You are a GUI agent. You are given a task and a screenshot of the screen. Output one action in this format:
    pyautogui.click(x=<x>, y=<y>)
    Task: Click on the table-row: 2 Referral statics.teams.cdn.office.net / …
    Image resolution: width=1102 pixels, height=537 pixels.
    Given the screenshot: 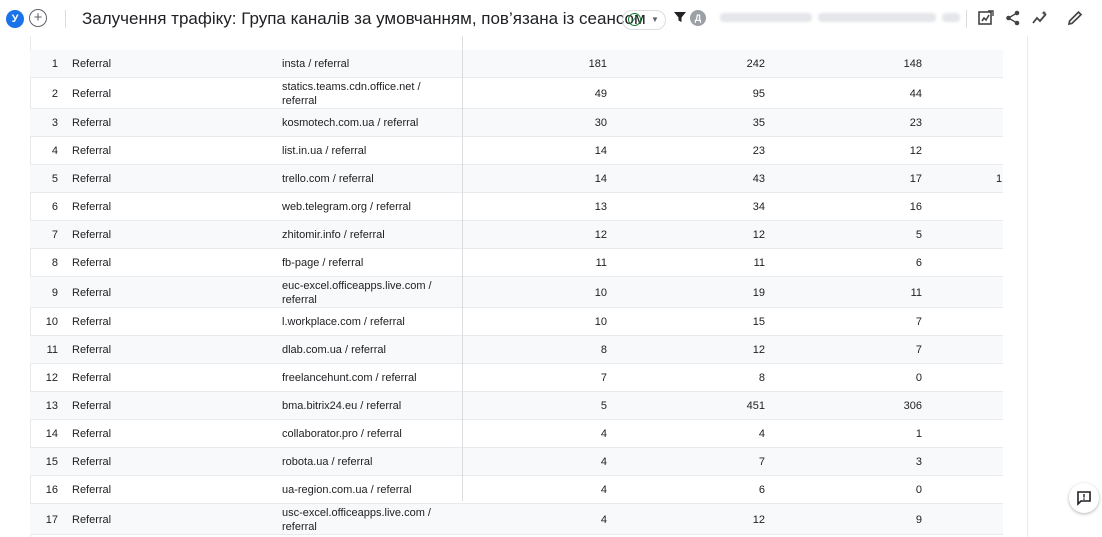 What is the action you would take?
    pyautogui.click(x=516, y=93)
    